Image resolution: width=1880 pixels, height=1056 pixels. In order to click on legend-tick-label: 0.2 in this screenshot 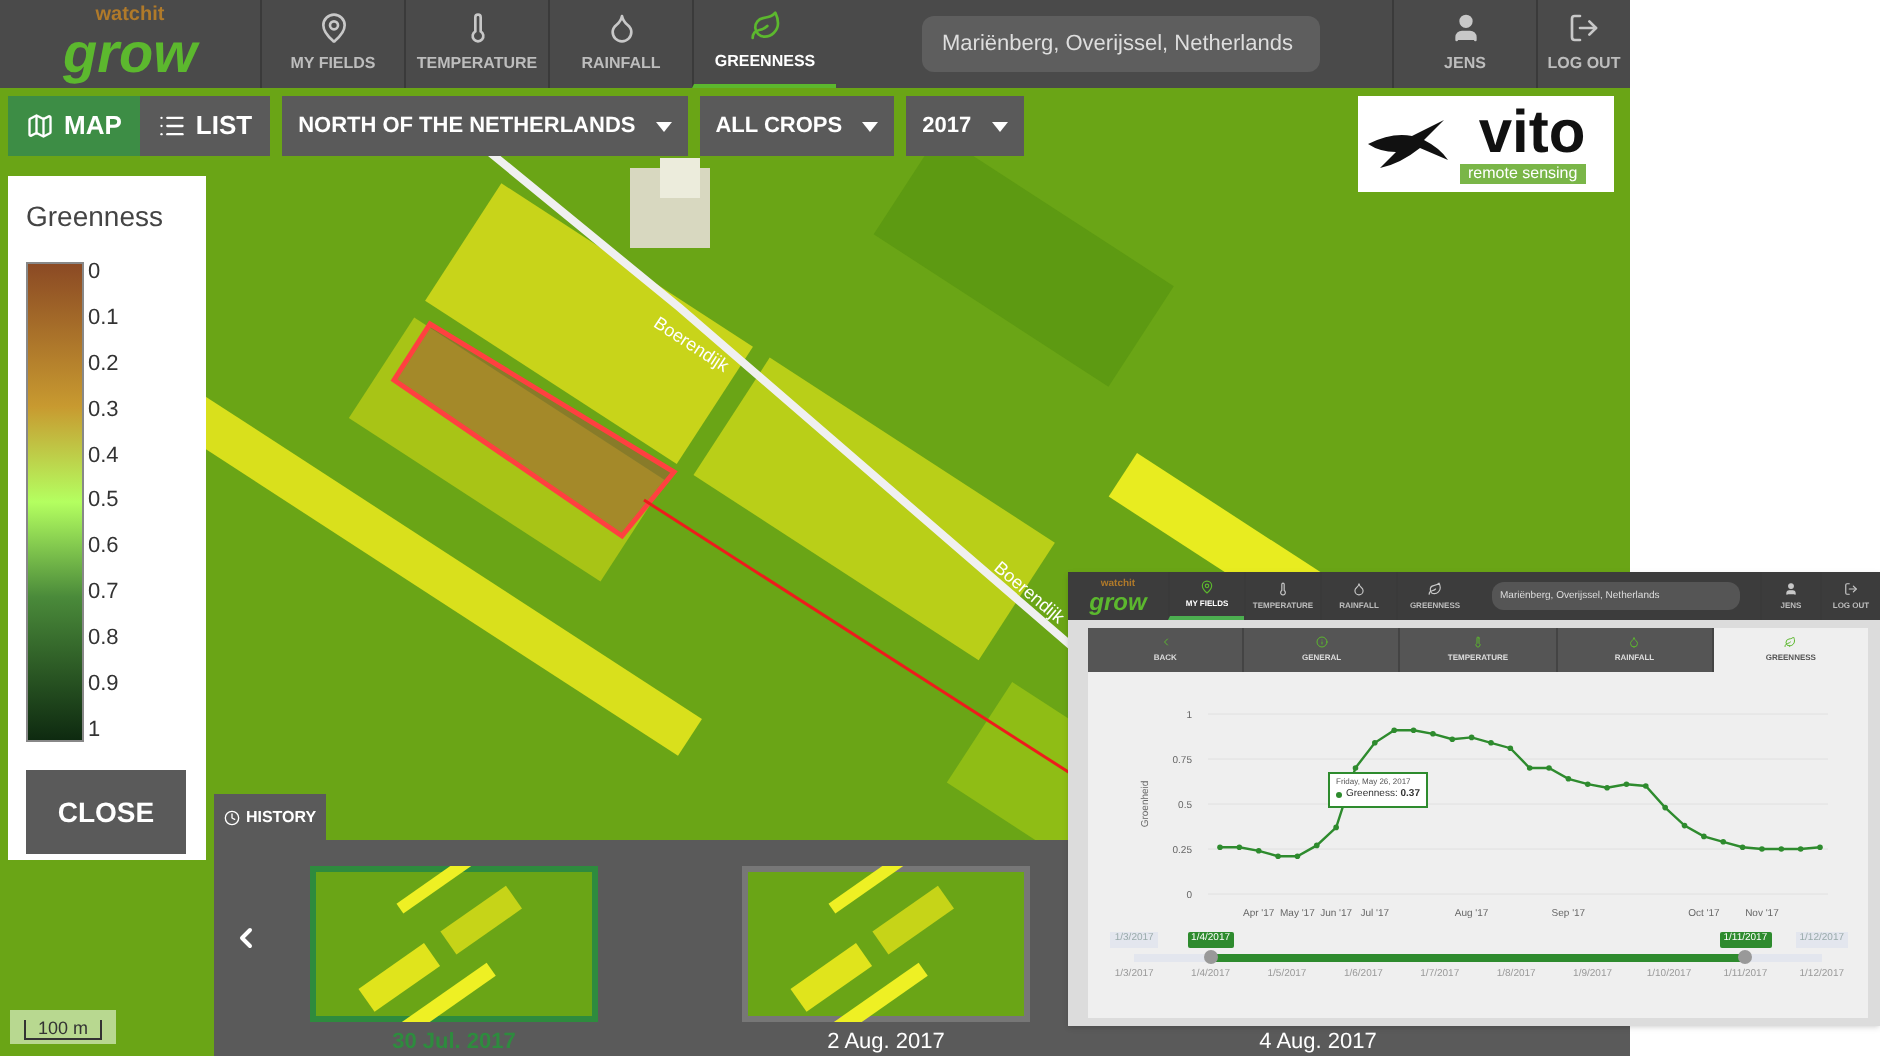, I will do `click(103, 364)`.